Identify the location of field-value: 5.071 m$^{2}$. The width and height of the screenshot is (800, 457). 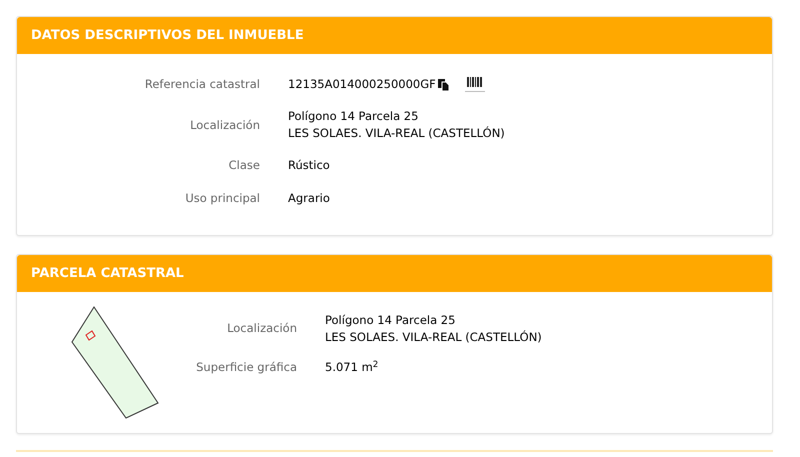
(351, 367).